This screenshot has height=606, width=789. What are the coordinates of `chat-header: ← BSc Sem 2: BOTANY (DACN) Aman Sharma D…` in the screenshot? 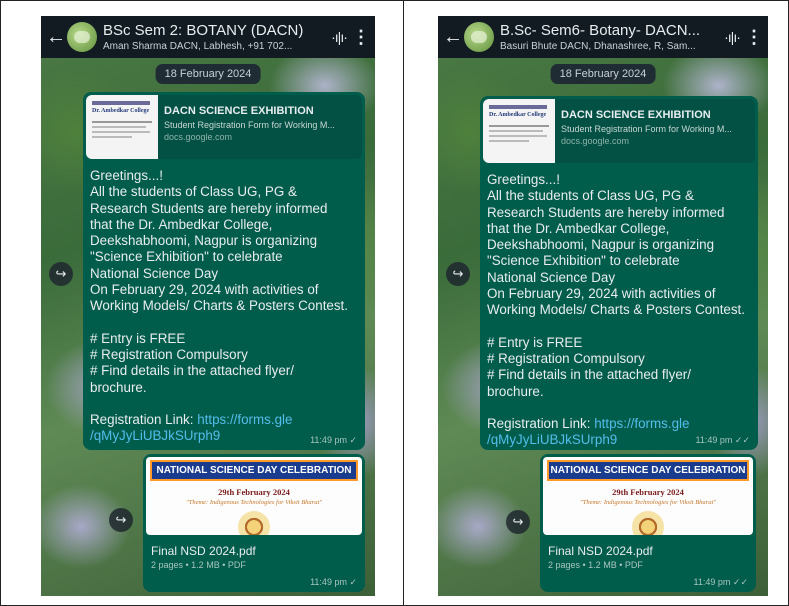 It's located at (208, 37).